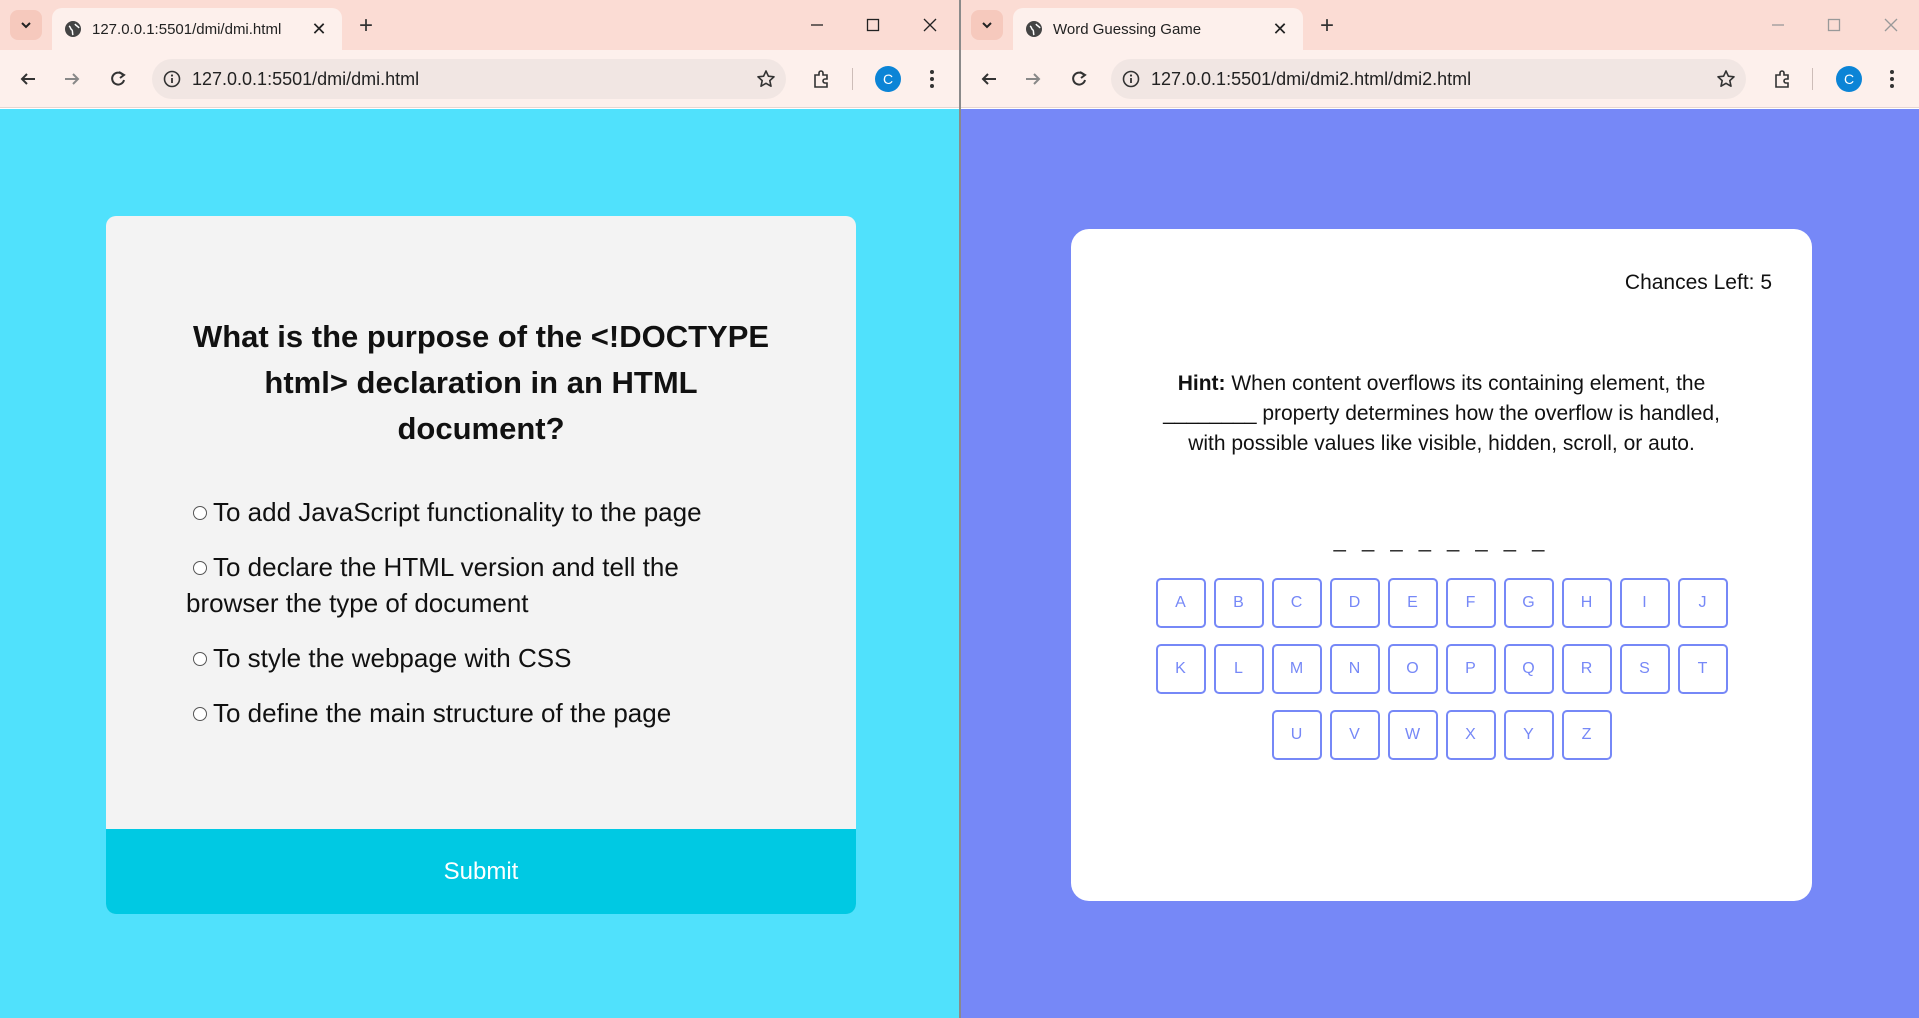 The height and width of the screenshot is (1018, 1919). I want to click on letter-key-e: E, so click(1412, 603).